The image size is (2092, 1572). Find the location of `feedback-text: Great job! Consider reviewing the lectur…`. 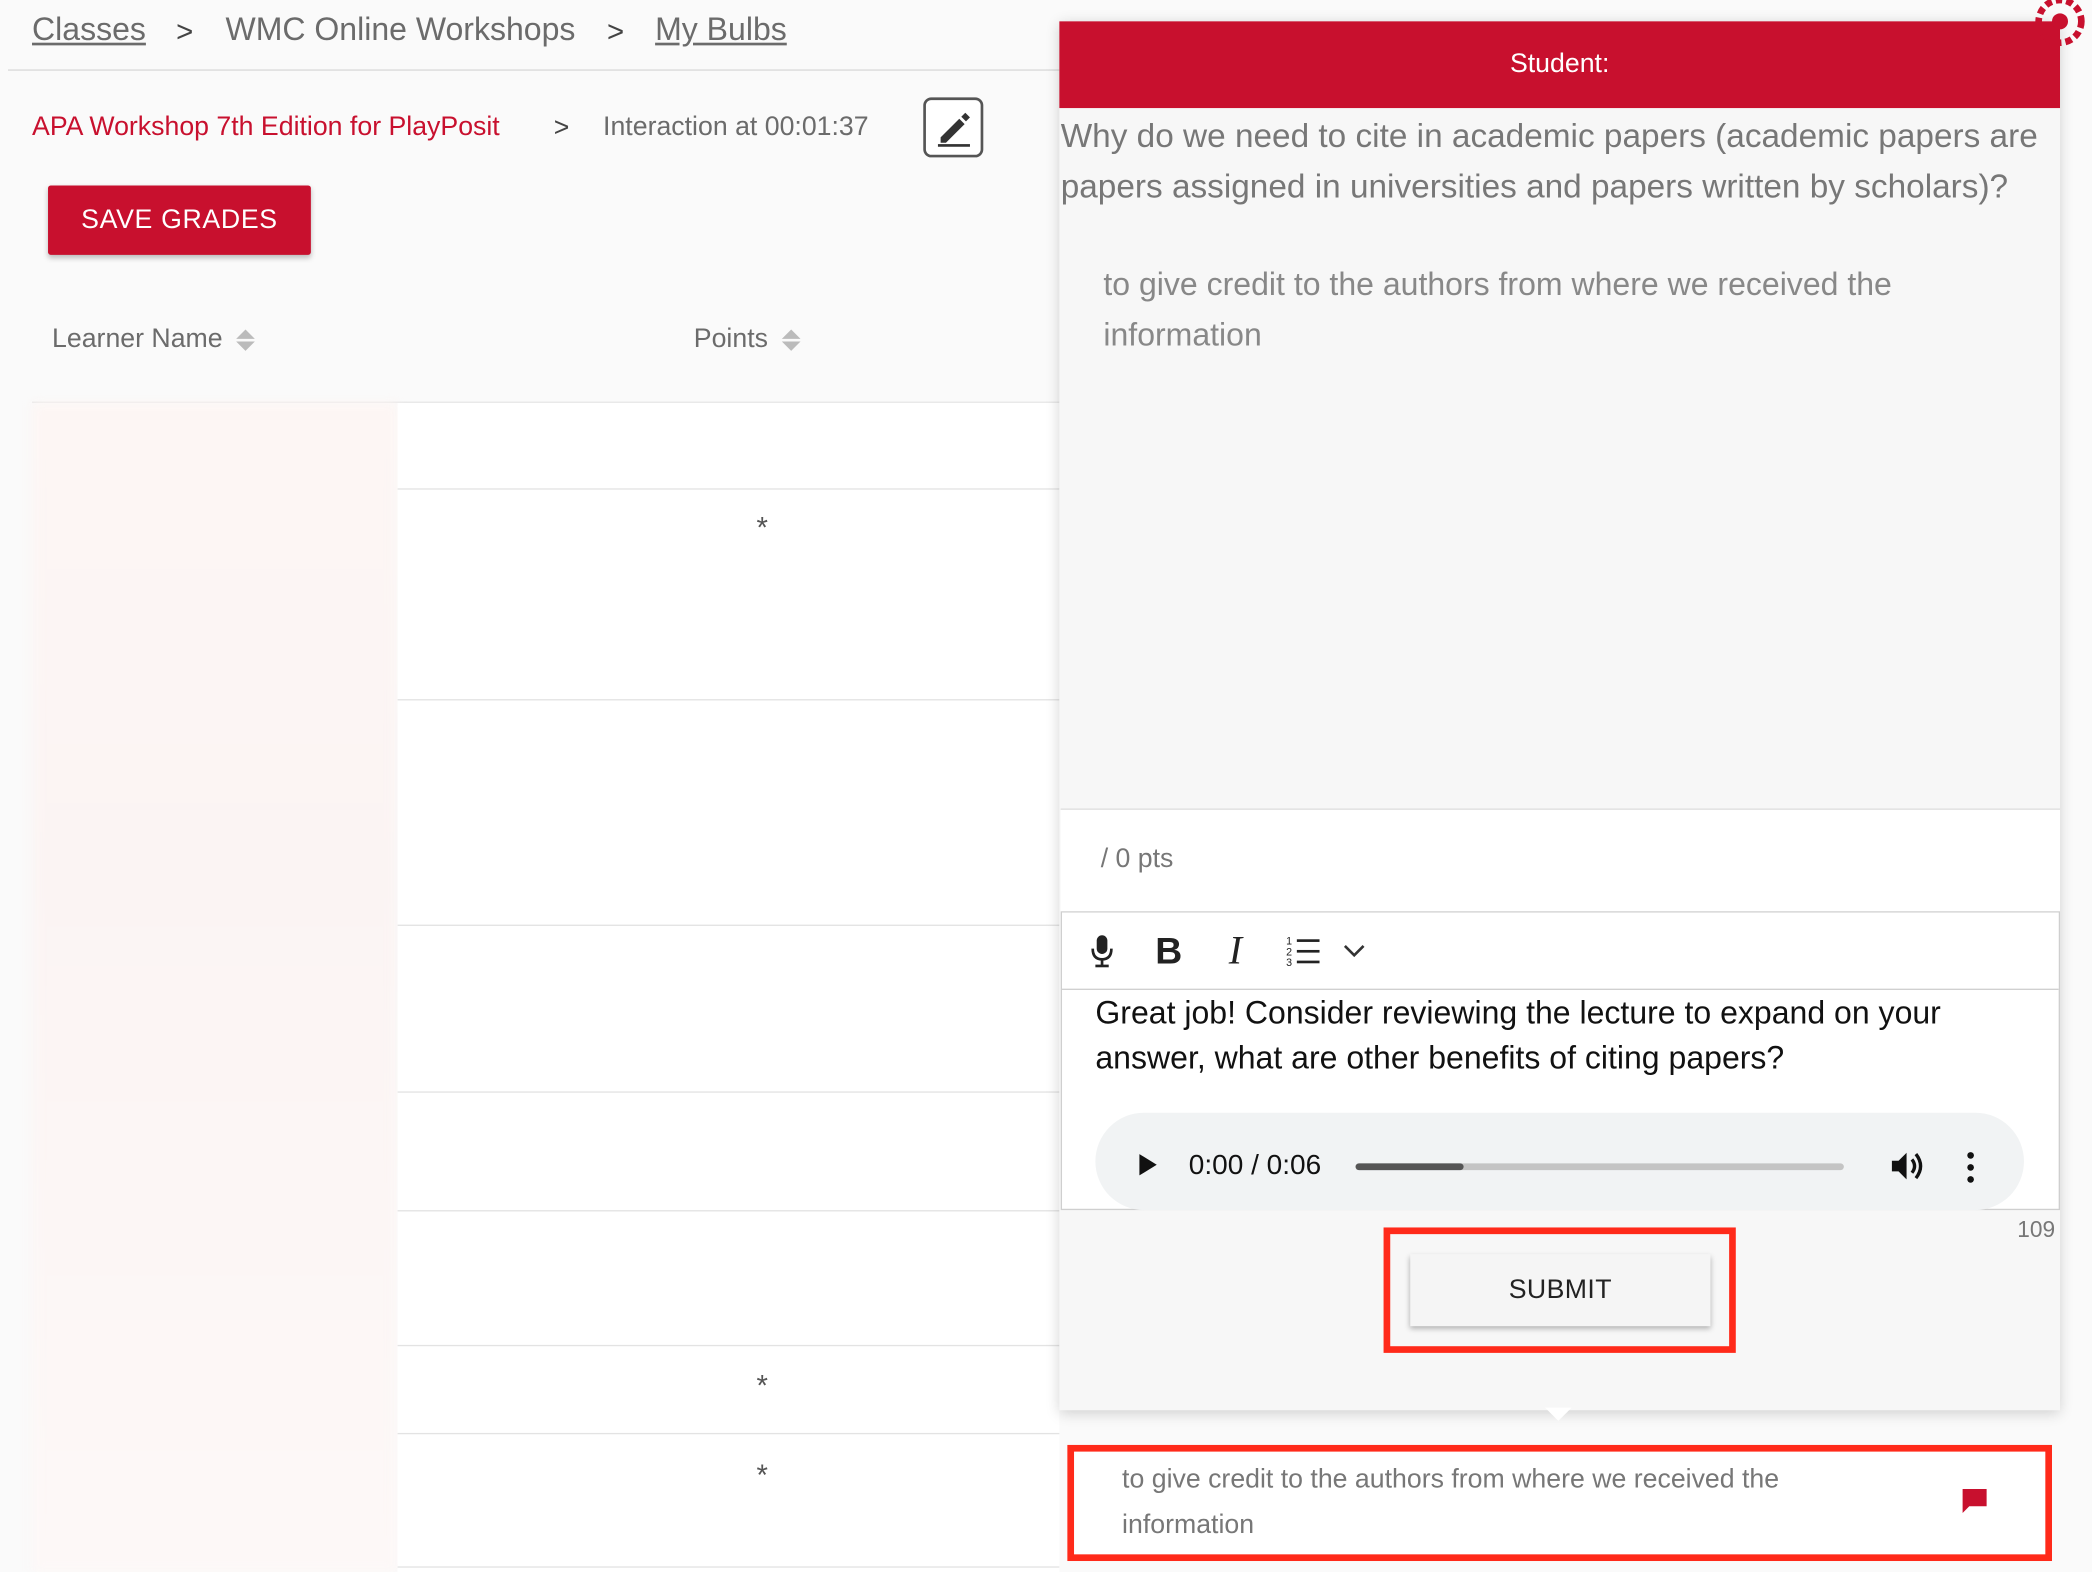

feedback-text: Great job! Consider reviewing the lectur… is located at coordinates (1562, 1036).